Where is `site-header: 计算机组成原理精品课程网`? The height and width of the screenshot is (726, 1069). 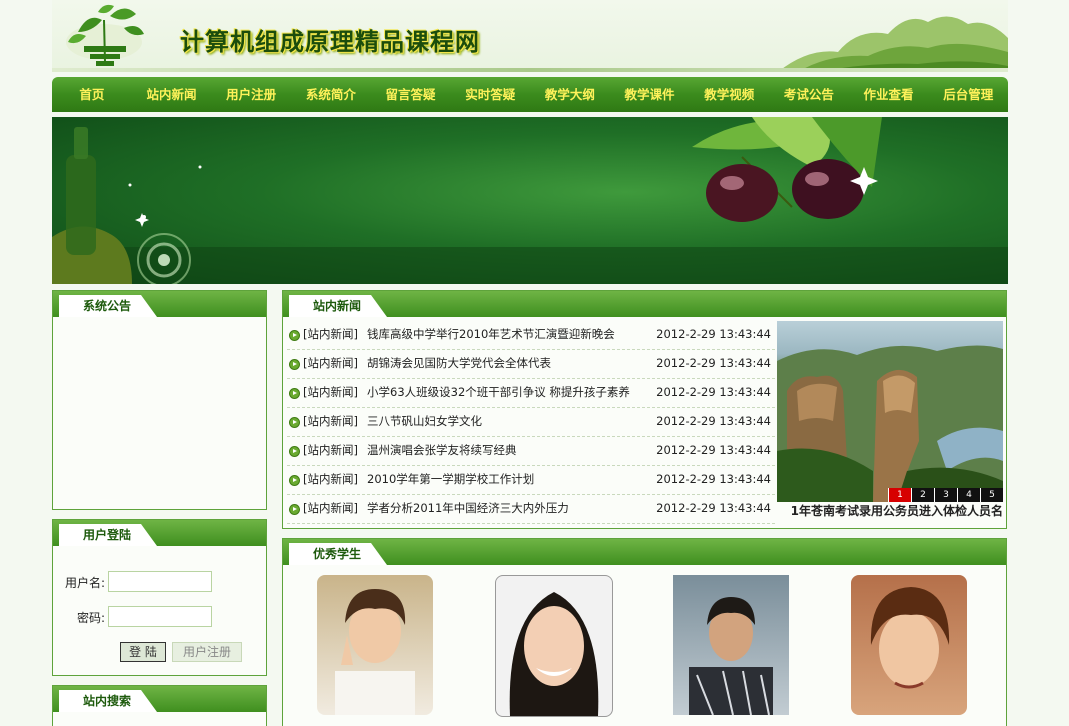
site-header: 计算机组成原理精品课程网 is located at coordinates (530, 36).